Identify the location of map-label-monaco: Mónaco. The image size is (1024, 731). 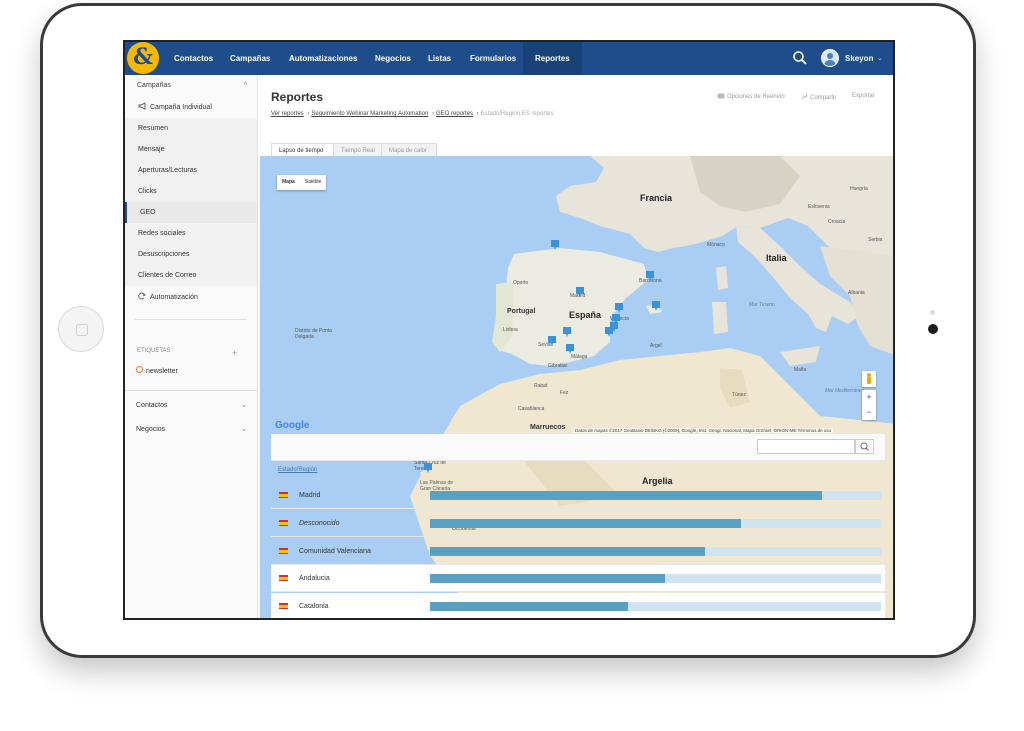
(716, 245).